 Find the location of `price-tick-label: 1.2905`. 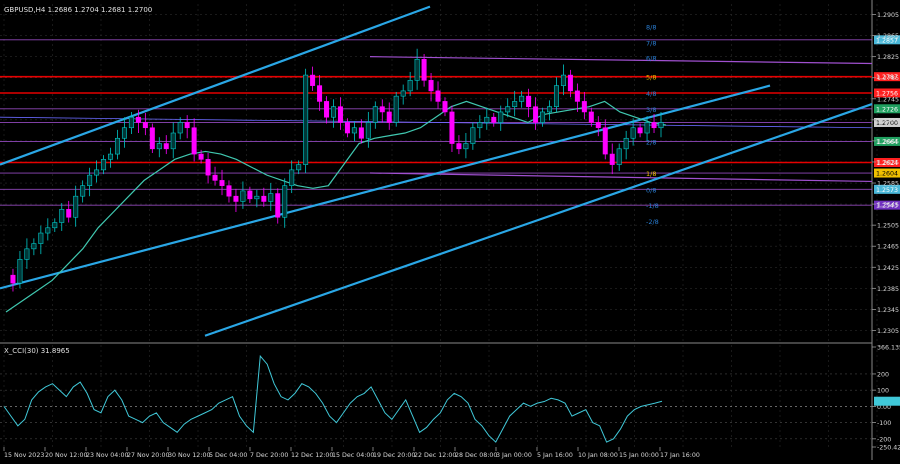

price-tick-label: 1.2905 is located at coordinates (888, 15).